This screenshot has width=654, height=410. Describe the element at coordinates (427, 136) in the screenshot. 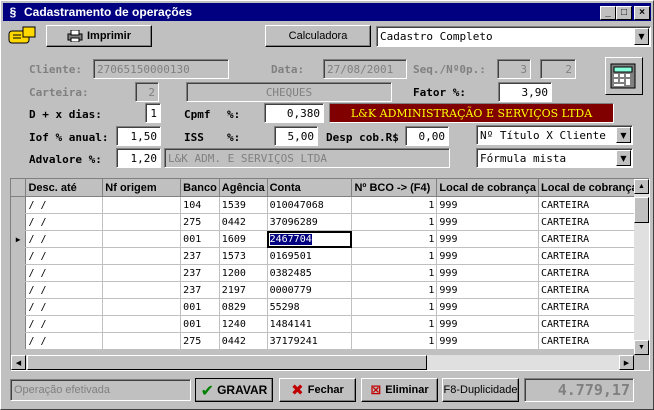

I see `desp-field: 0,00` at that location.